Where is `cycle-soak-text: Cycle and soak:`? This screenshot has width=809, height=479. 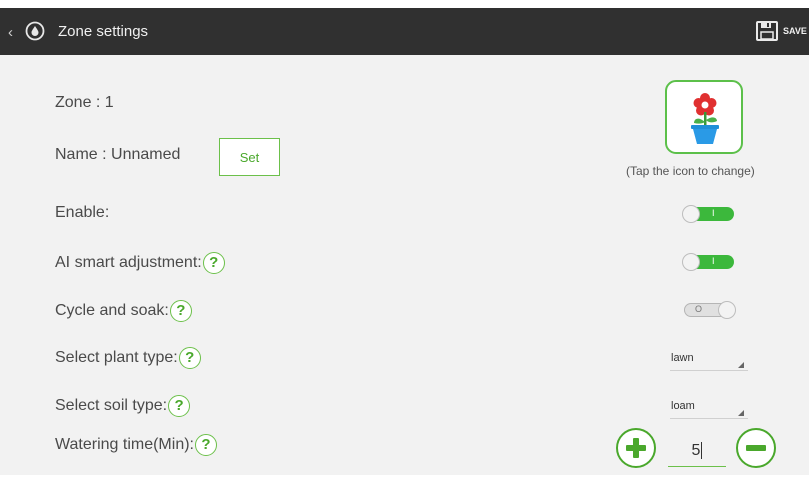
cycle-soak-text: Cycle and soak: is located at coordinates (112, 311).